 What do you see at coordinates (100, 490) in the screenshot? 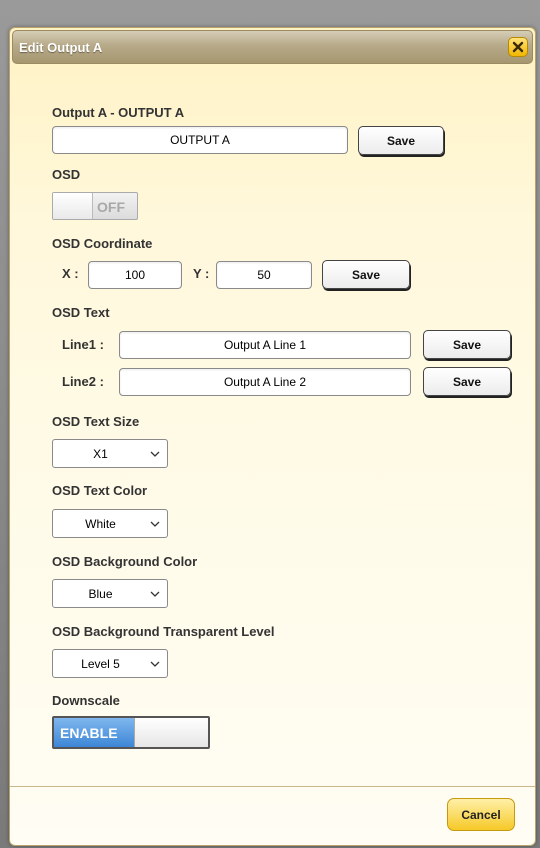
I see `osd-text-color-label: OSD Text Color` at bounding box center [100, 490].